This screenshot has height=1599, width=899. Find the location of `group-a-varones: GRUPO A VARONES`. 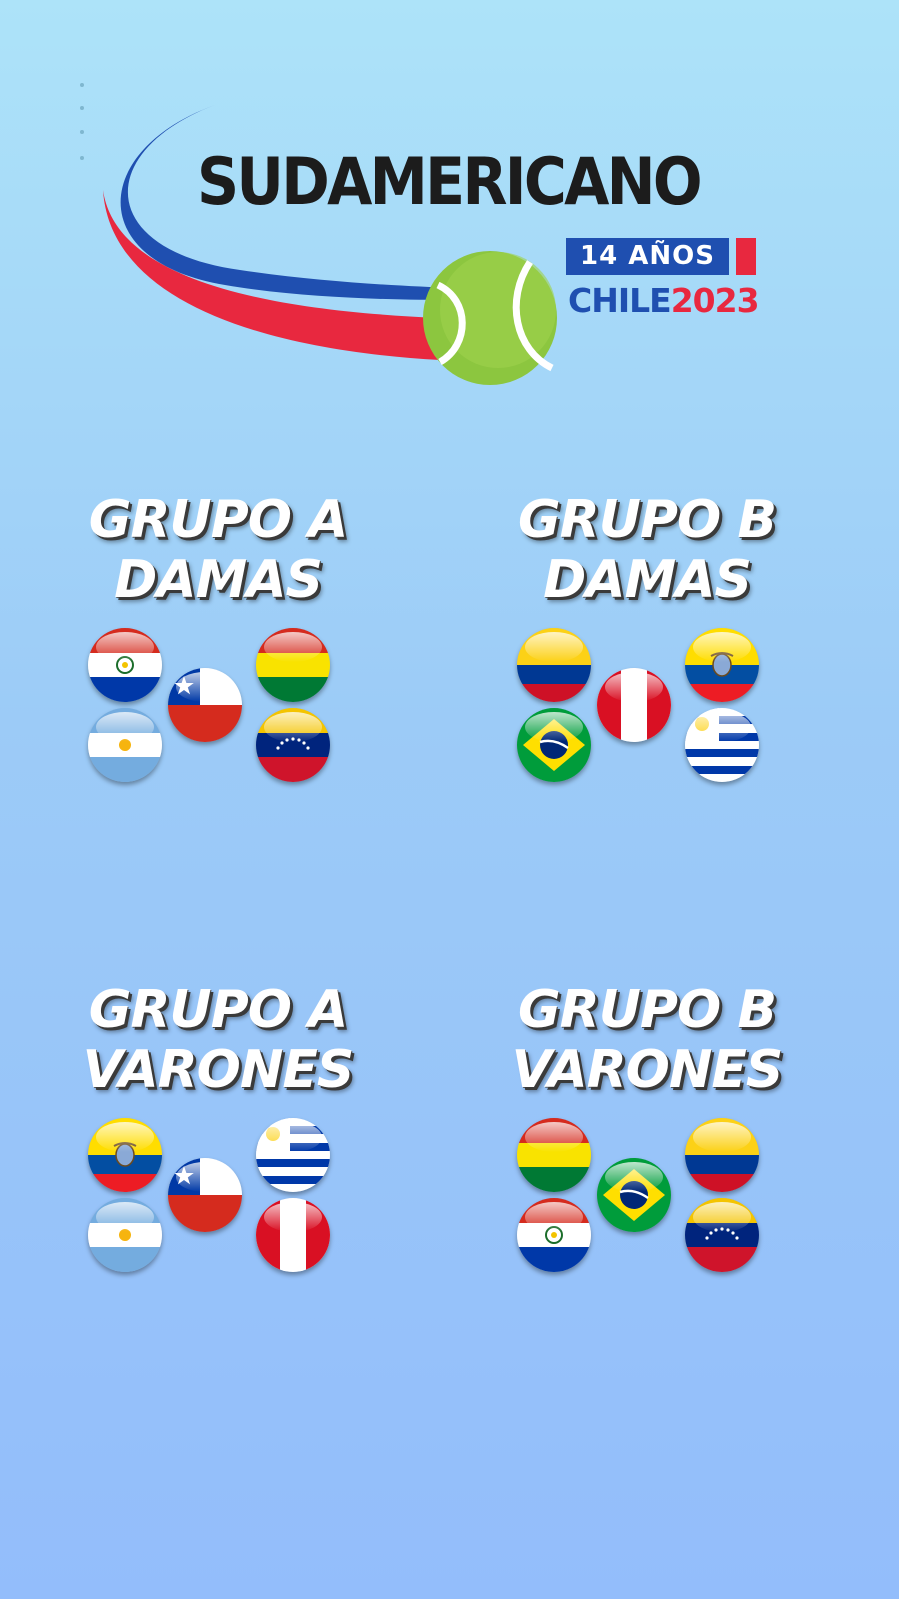

group-a-varones: GRUPO A VARONES is located at coordinates (218, 1134).